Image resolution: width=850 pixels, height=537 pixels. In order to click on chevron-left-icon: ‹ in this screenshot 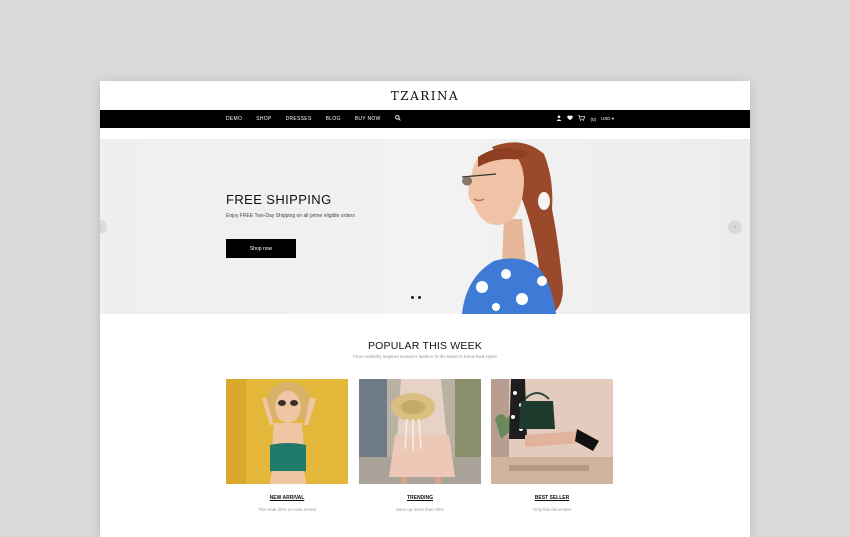, I will do `click(103, 227)`.